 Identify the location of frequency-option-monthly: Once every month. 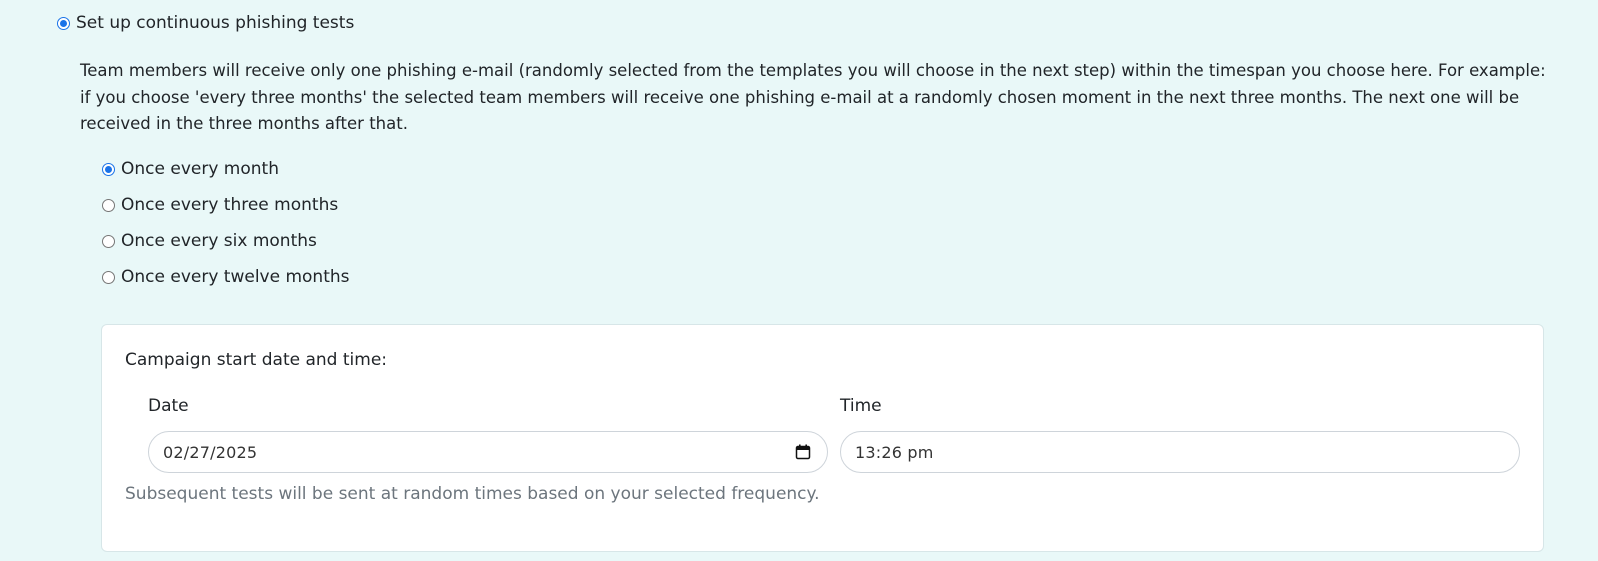
(190, 169).